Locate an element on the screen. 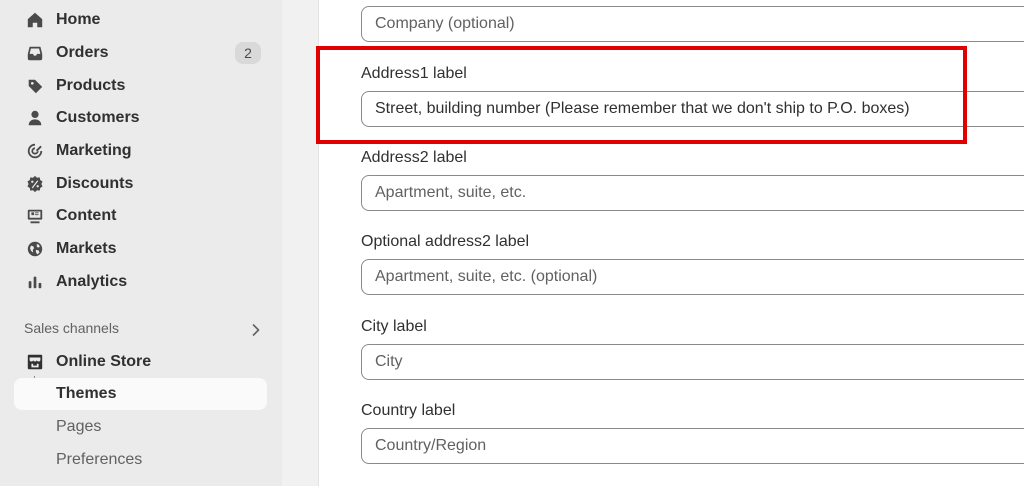 Image resolution: width=1024 pixels, height=486 pixels. sidebar-item-home: Home is located at coordinates (140, 20).